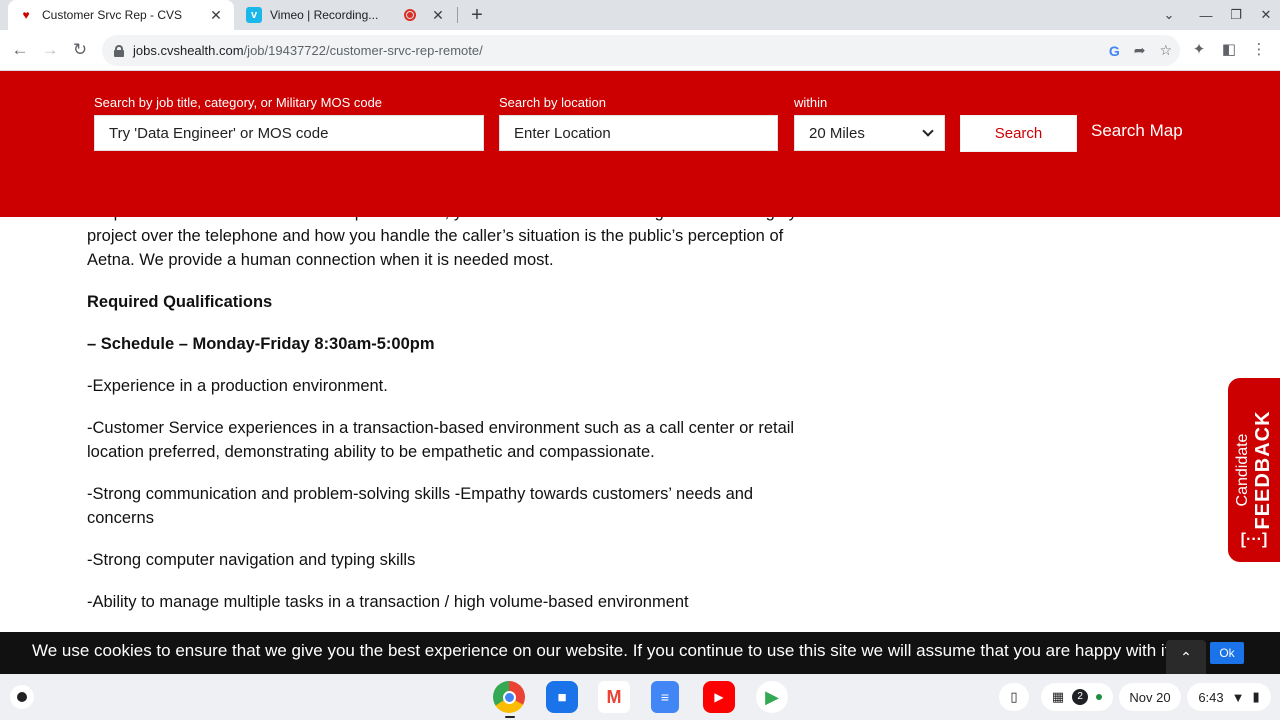 Image resolution: width=1280 pixels, height=720 pixels. Describe the element at coordinates (1229, 697) in the screenshot. I see `system-tray: 6:43 ▼ ▮` at that location.